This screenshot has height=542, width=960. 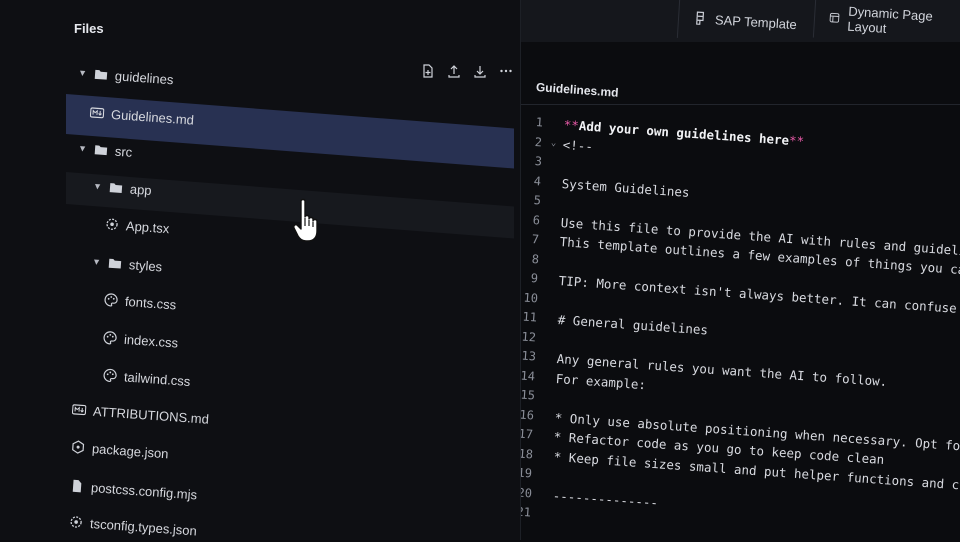 I want to click on tree-file-app-tsx: App.tsx, so click(x=137, y=226).